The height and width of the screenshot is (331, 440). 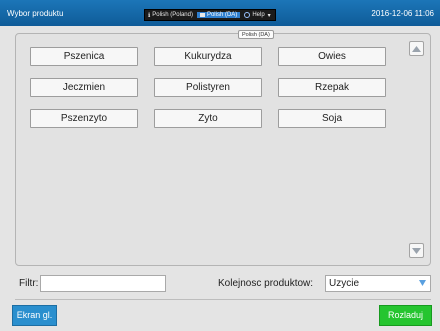 I want to click on product-button-rzepak: Rzepak, so click(x=332, y=87).